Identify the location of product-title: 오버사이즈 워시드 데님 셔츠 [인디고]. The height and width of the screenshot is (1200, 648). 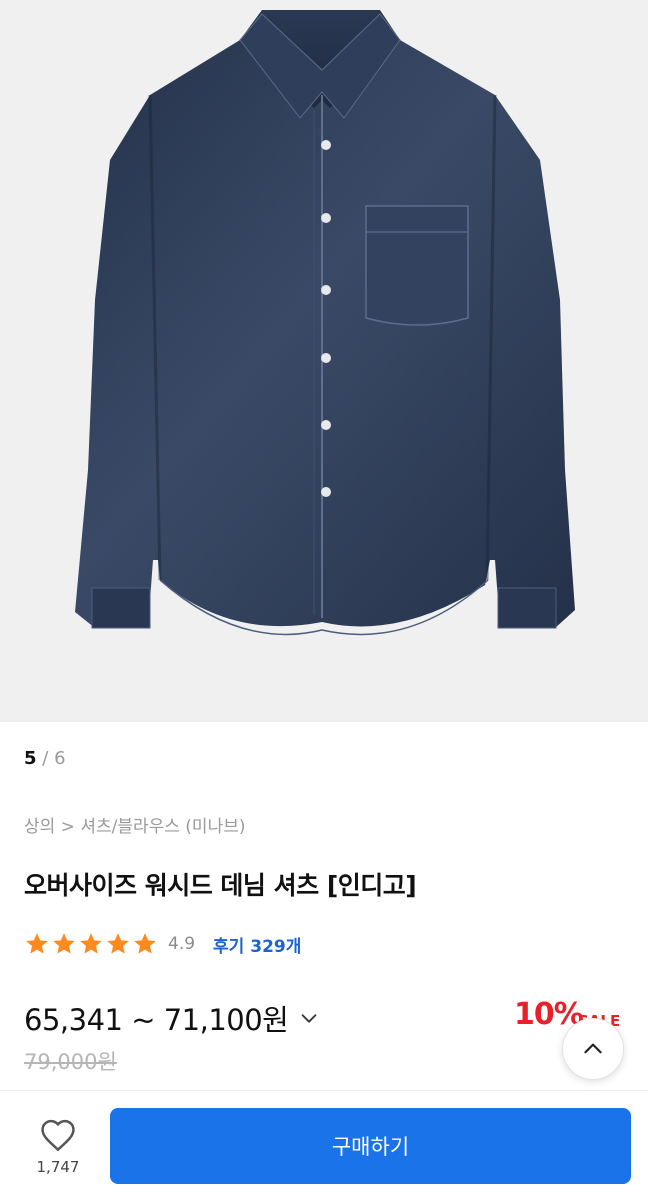
(220, 885).